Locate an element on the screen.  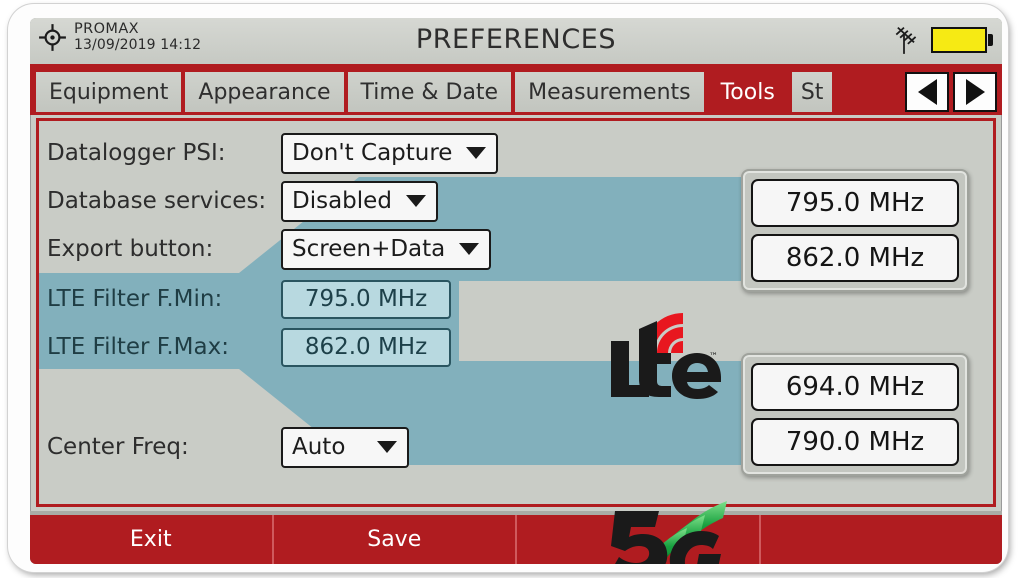
value-database-services: Disabled is located at coordinates (342, 201).